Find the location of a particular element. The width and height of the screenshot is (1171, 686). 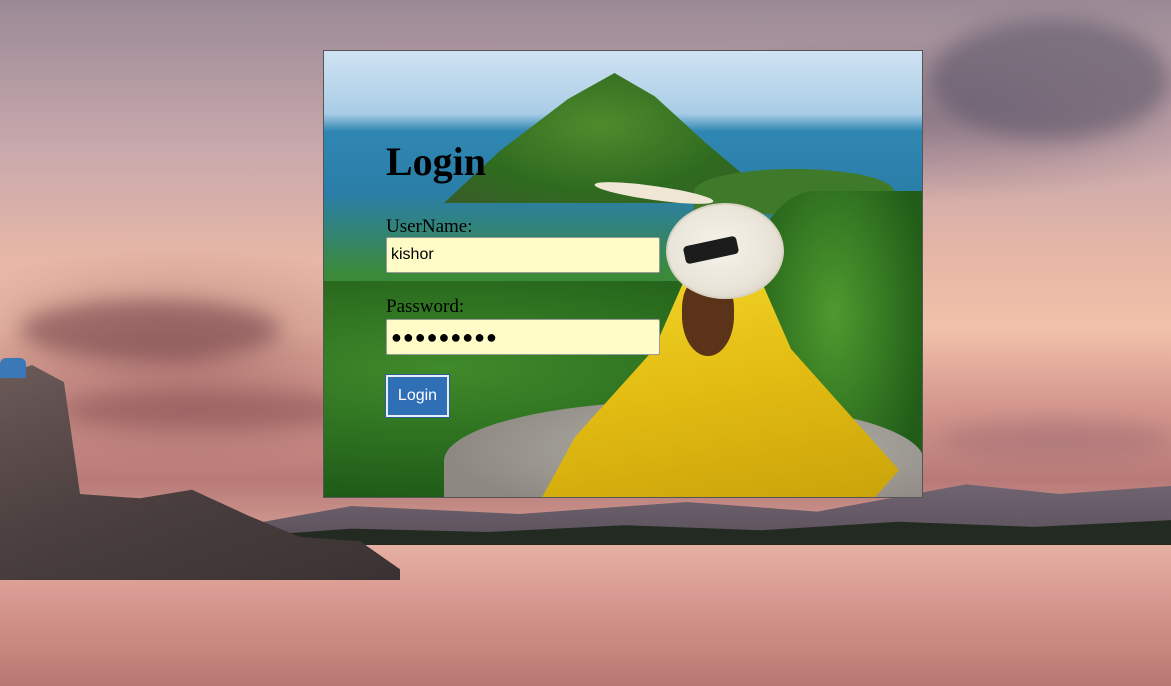

username-label: UserName: is located at coordinates (429, 226).